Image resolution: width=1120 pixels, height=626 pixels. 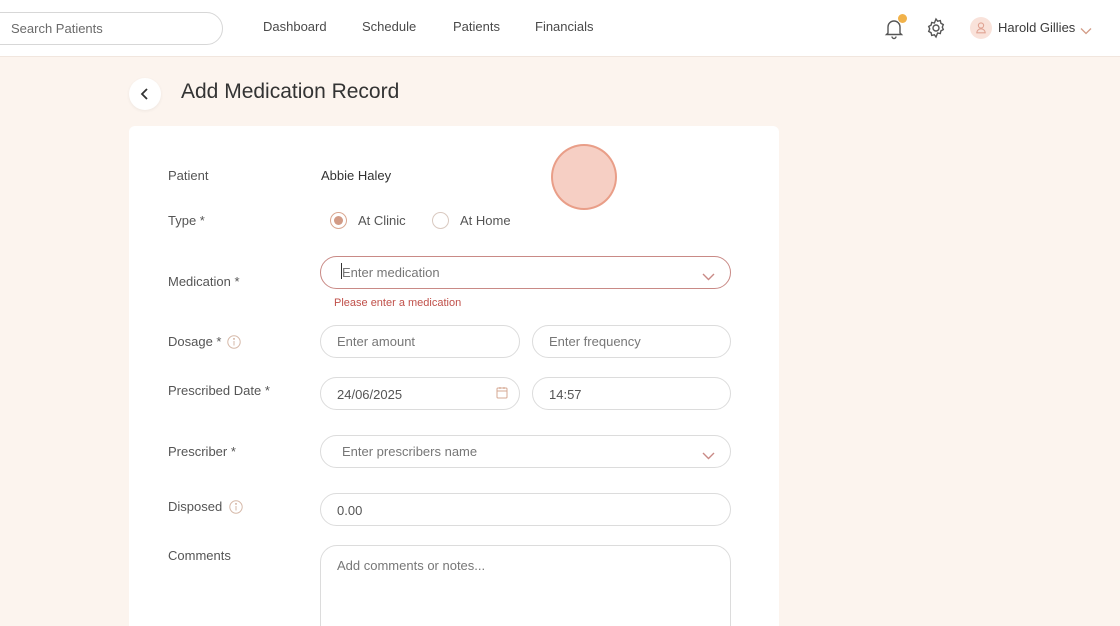 I want to click on chevron-left-icon, so click(x=144, y=94).